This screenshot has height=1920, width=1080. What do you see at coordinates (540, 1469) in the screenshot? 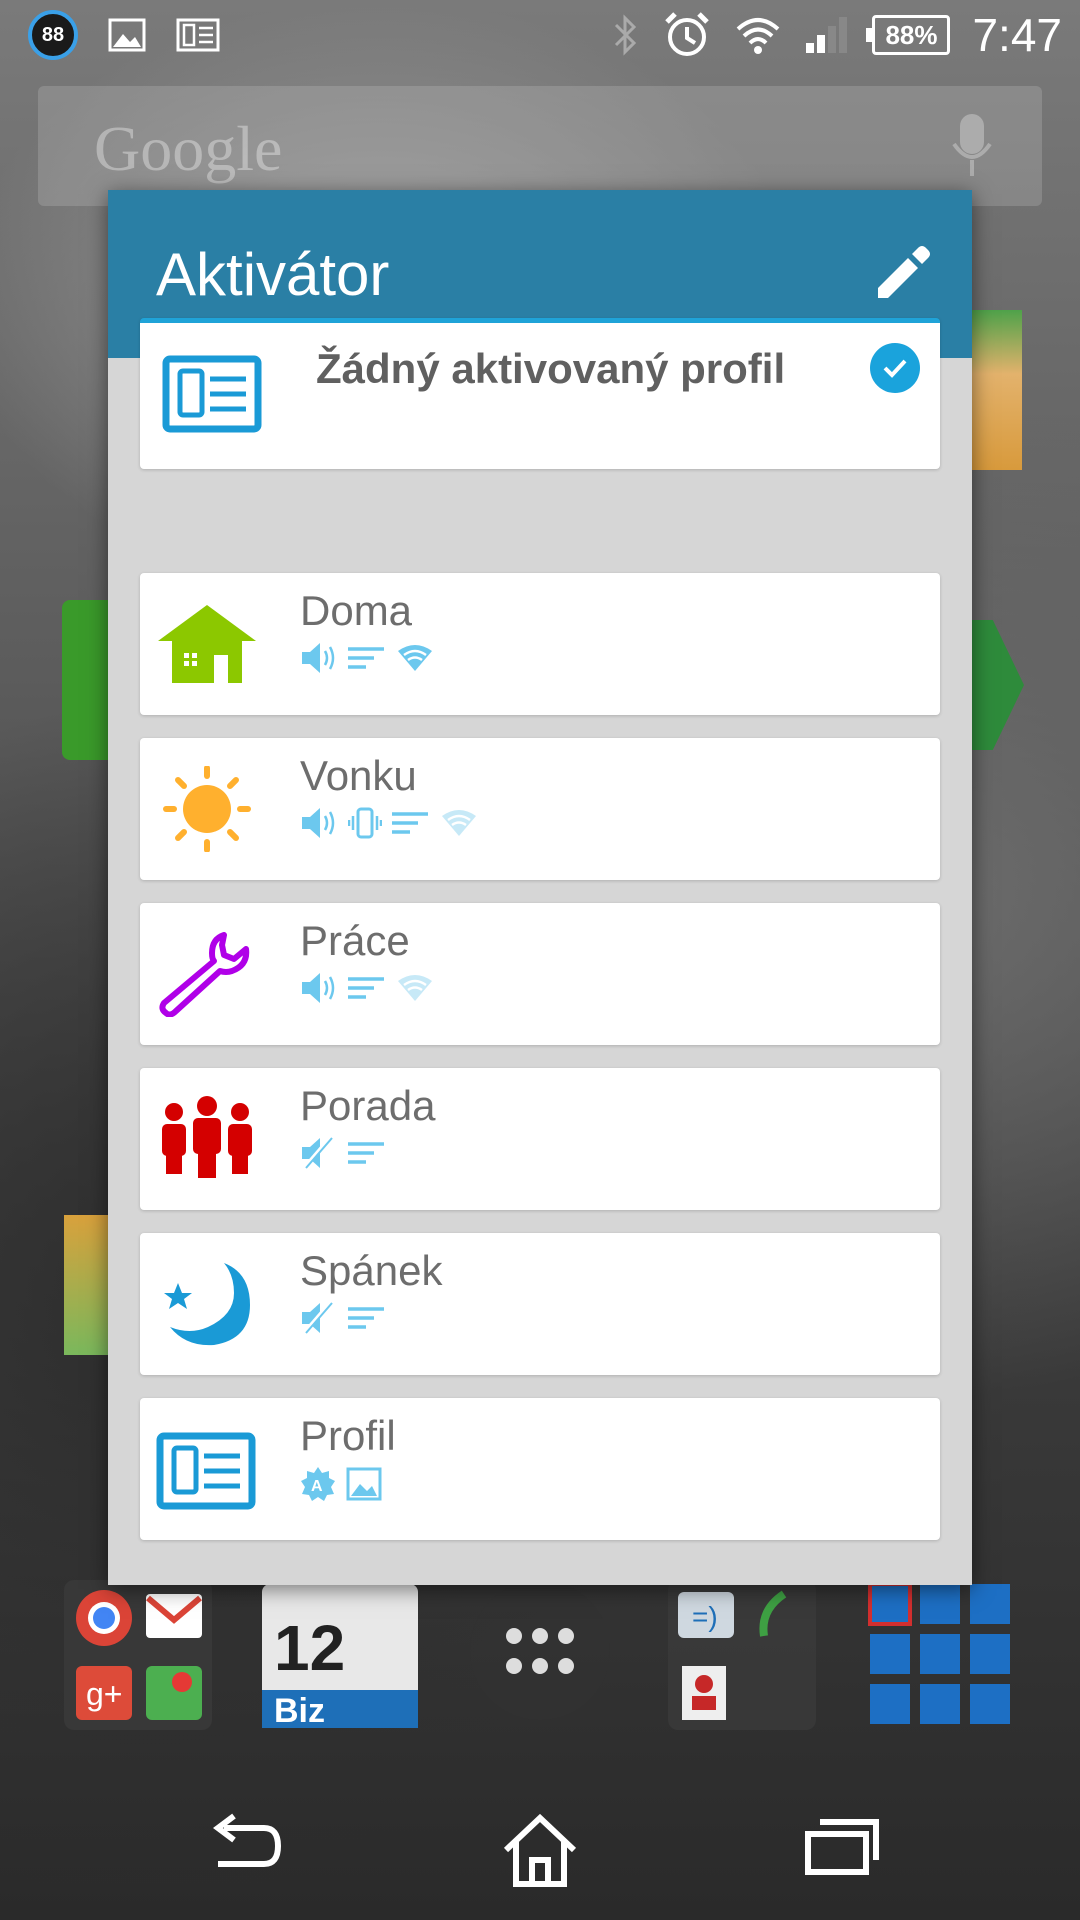
I see `profile-item-profil: Profil A` at bounding box center [540, 1469].